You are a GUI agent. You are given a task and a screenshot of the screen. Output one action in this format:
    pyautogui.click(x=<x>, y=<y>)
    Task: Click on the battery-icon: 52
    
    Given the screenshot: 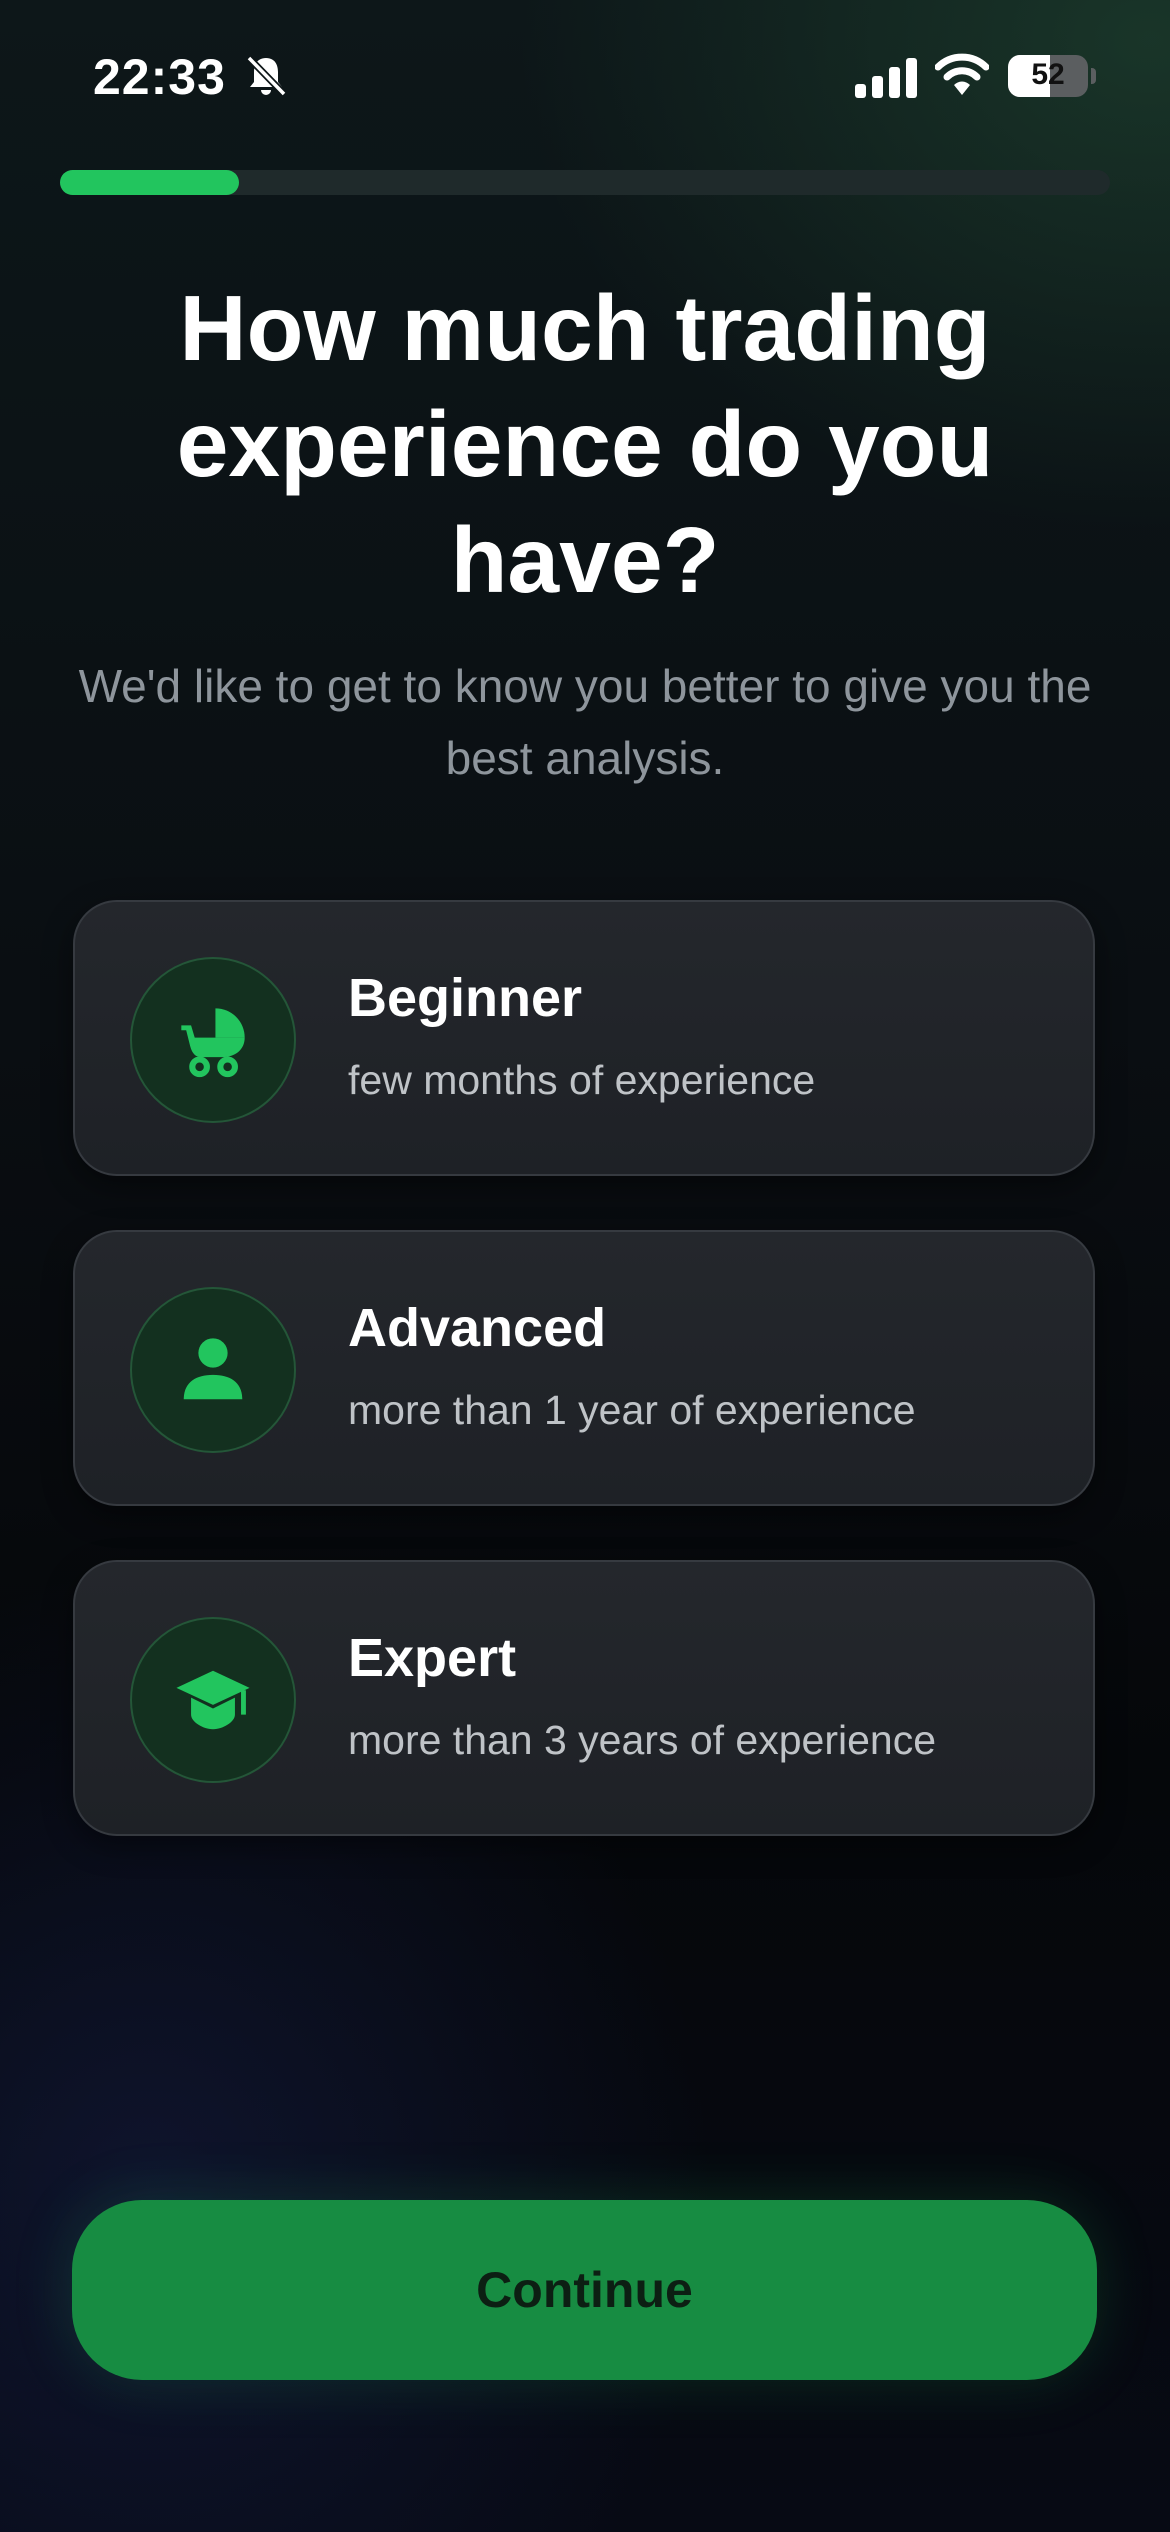 What is the action you would take?
    pyautogui.click(x=1048, y=76)
    